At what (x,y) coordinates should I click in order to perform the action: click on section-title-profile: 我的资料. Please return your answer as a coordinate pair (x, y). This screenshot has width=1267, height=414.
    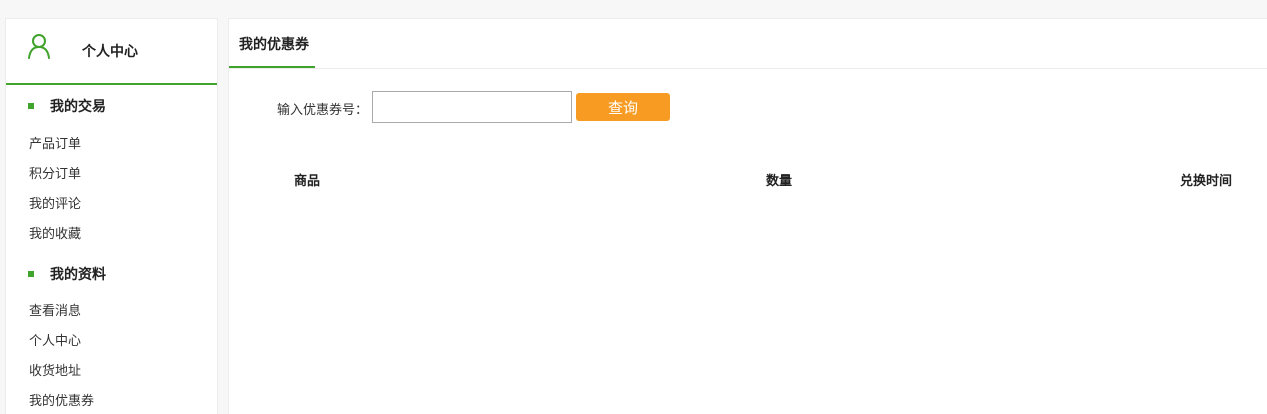
    Looking at the image, I should click on (67, 274).